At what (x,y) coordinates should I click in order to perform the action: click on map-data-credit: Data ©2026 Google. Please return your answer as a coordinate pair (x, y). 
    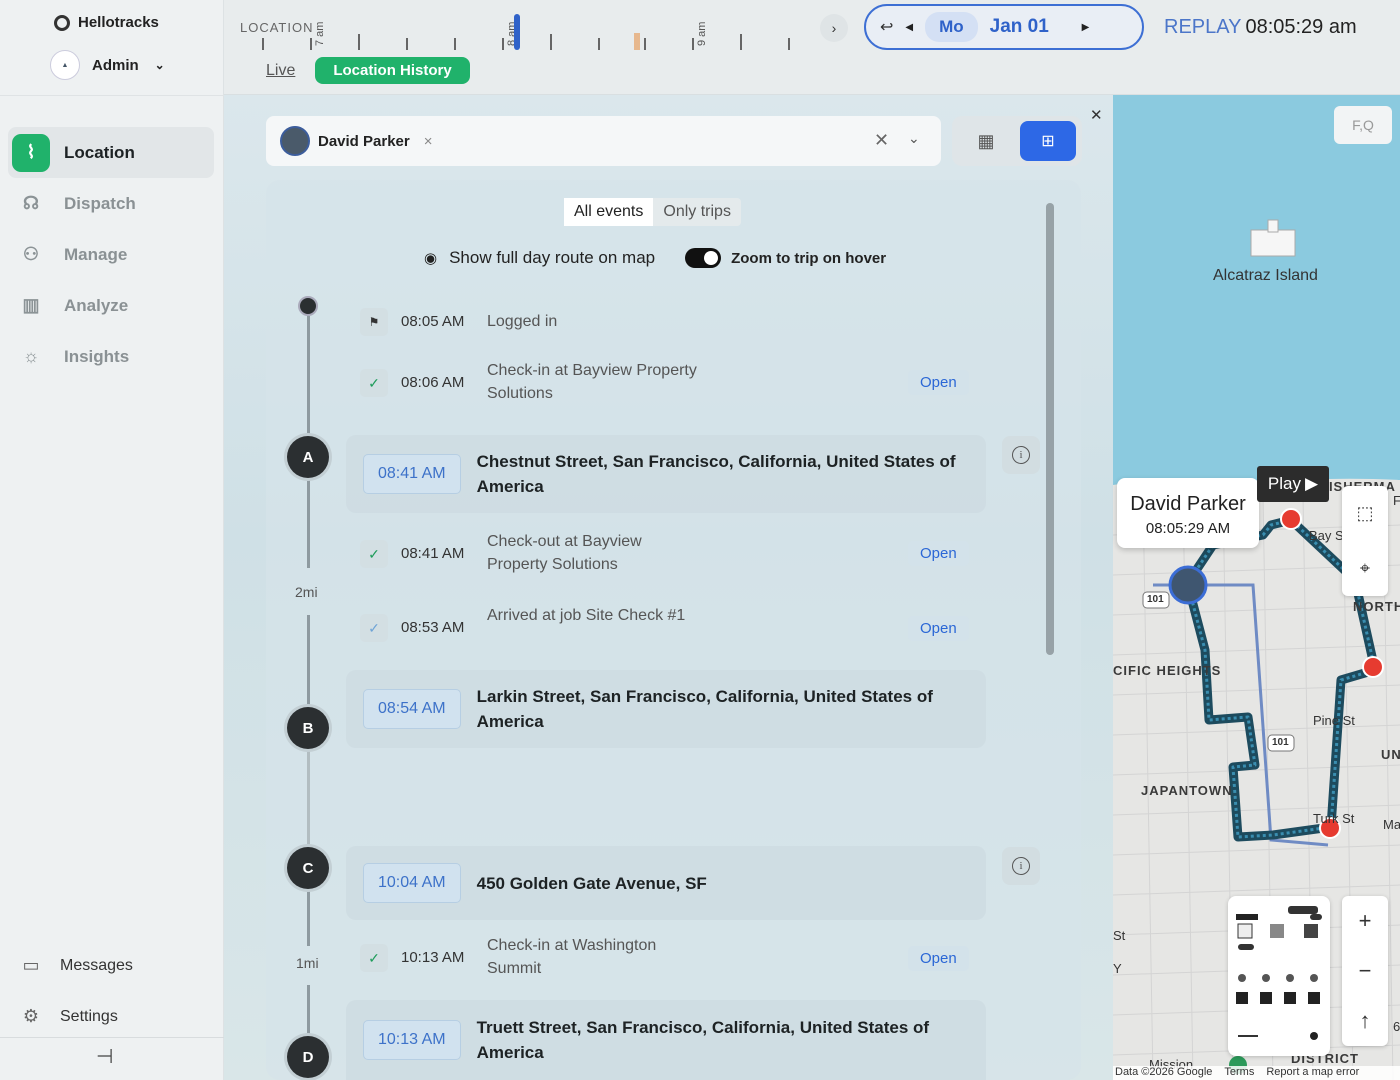
    Looking at the image, I should click on (1164, 1072).